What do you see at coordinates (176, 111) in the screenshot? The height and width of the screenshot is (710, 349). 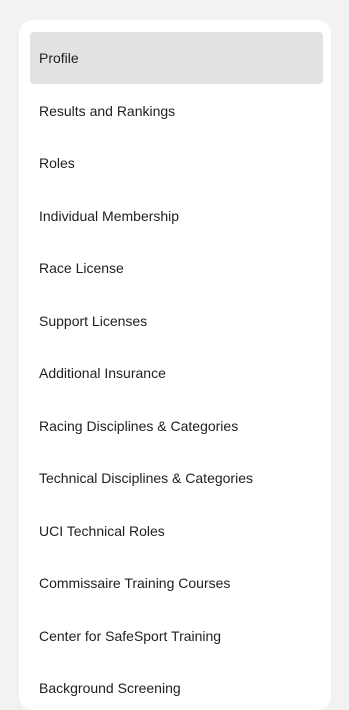 I see `nav-item-results-and-rankings: Results and Rankings` at bounding box center [176, 111].